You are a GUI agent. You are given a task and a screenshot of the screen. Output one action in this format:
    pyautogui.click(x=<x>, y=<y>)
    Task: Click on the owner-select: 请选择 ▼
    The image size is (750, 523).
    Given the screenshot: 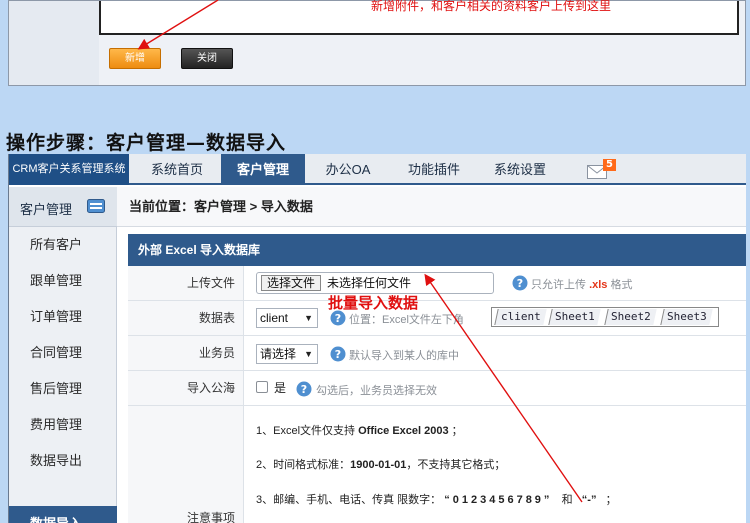 What is the action you would take?
    pyautogui.click(x=287, y=354)
    